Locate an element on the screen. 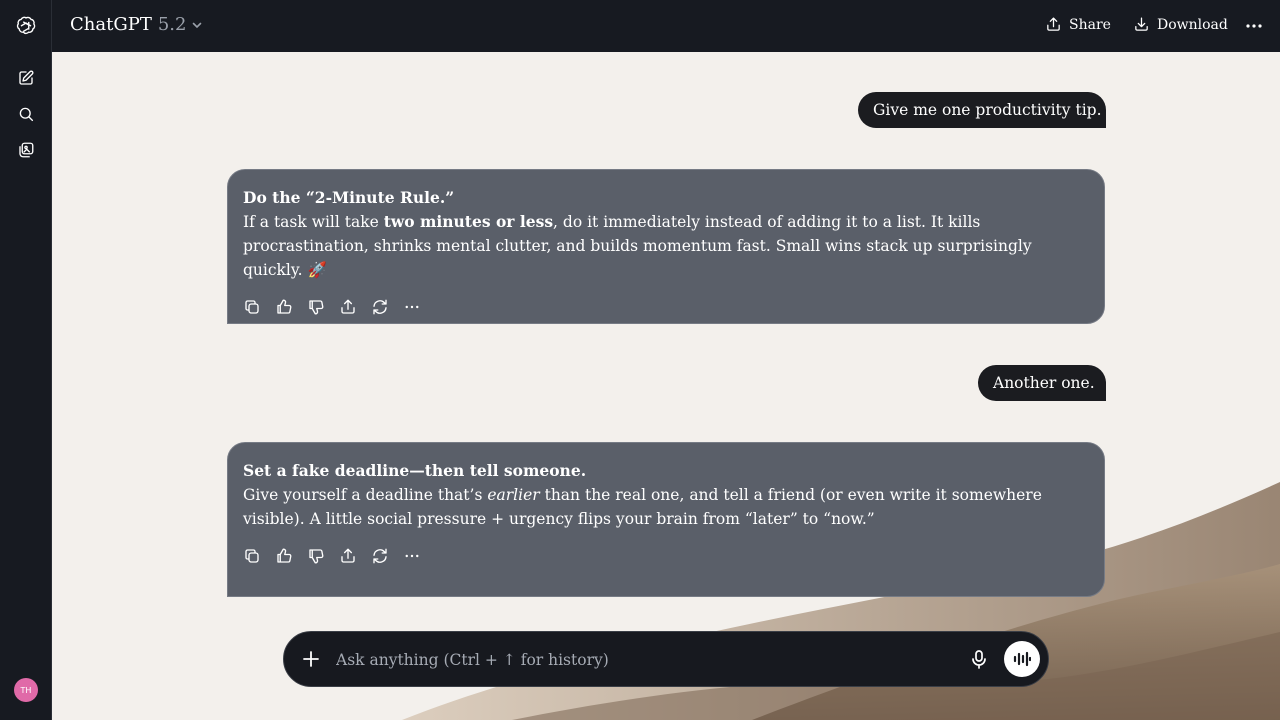  share-label: Share is located at coordinates (1090, 24).